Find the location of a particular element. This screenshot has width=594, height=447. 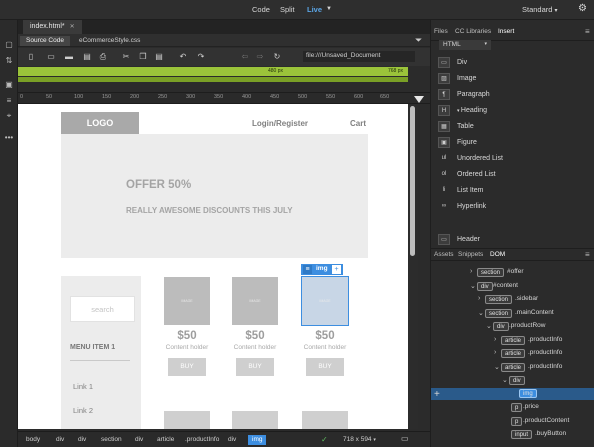

new-document-icon: ▯ is located at coordinates (31, 57).